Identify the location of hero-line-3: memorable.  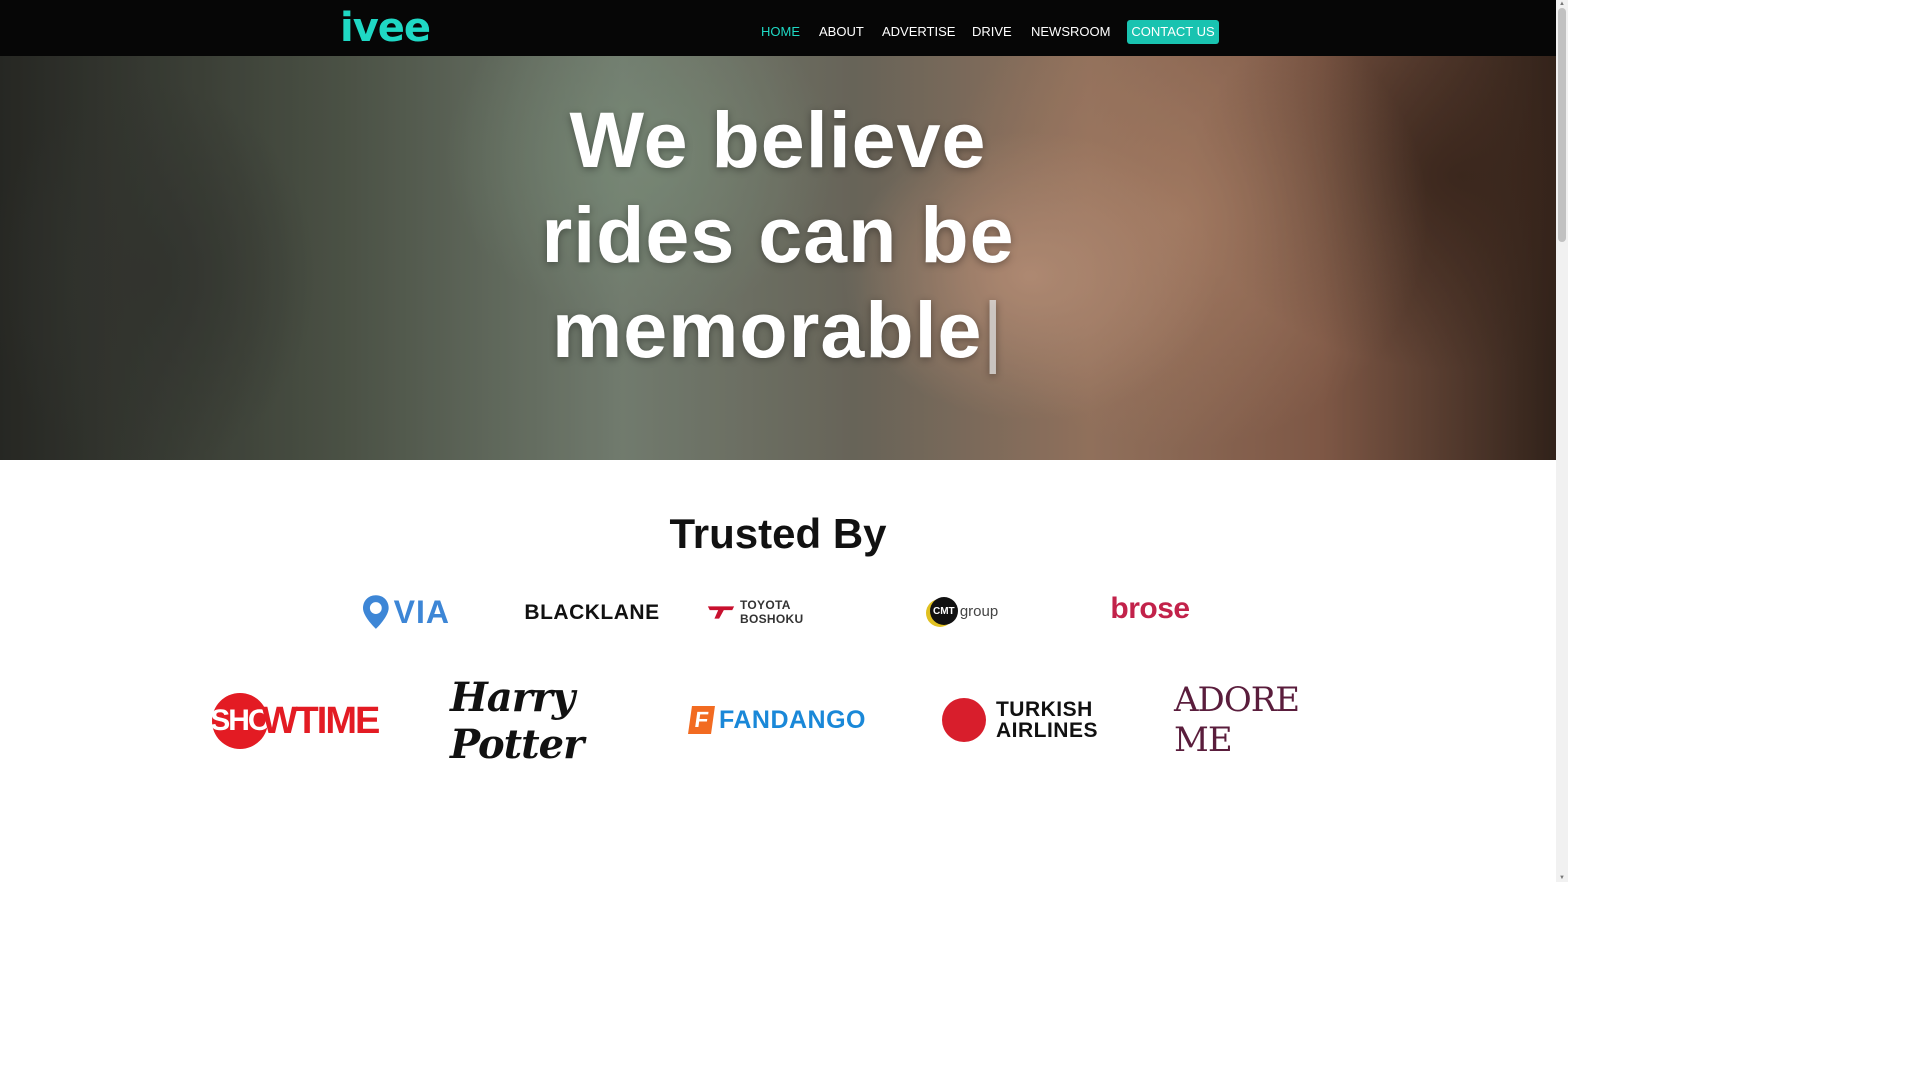
(767, 329).